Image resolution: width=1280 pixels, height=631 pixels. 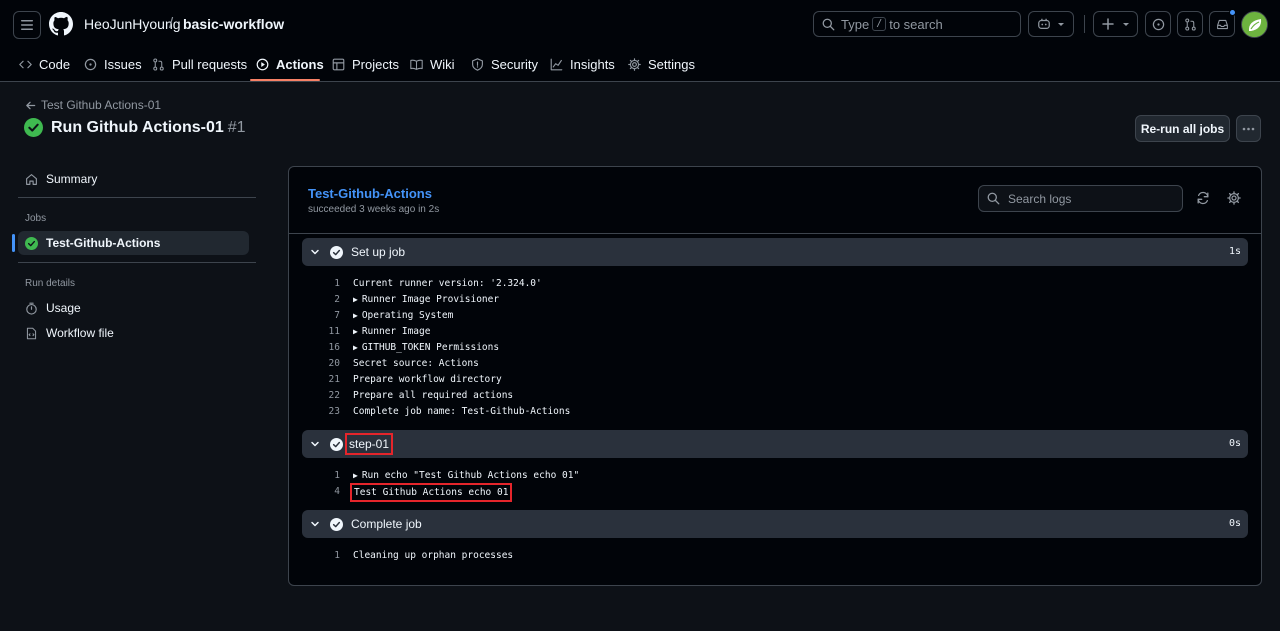 What do you see at coordinates (775, 252) in the screenshot?
I see `step-header: Set up job 1s` at bounding box center [775, 252].